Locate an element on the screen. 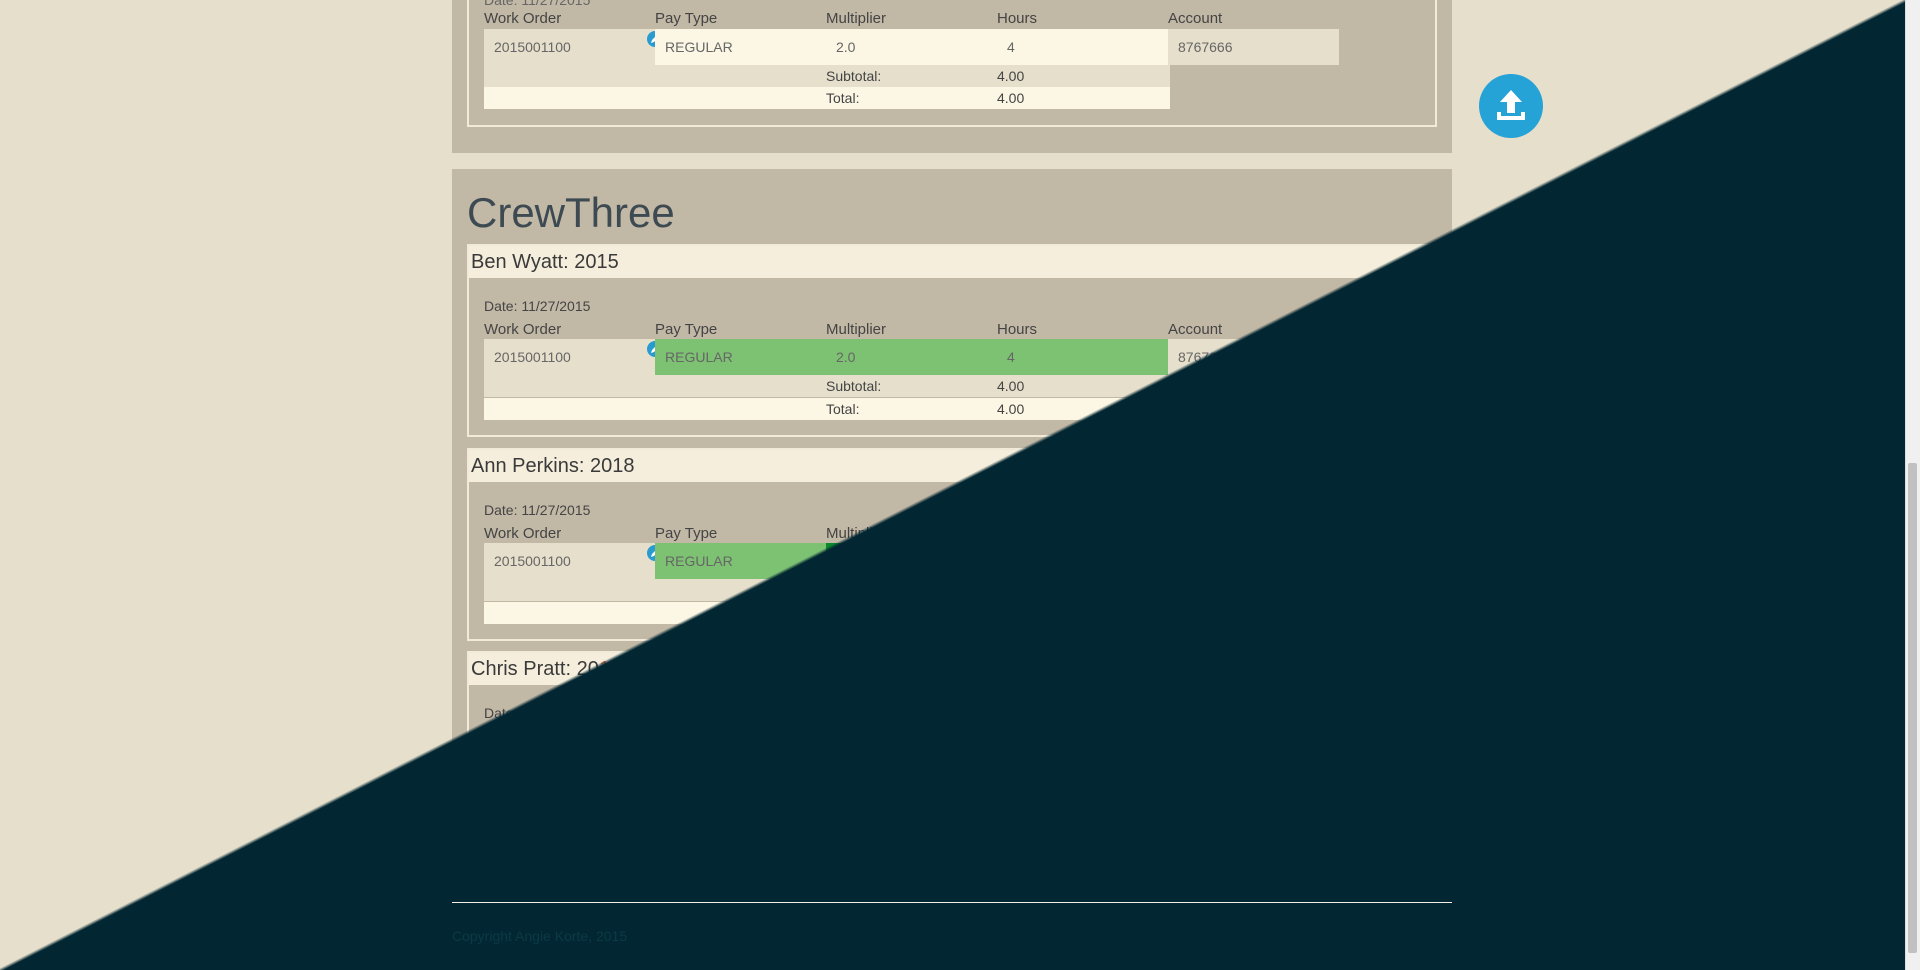  footer-copyright: Copyright Angie Korte, 2015 is located at coordinates (540, 936).